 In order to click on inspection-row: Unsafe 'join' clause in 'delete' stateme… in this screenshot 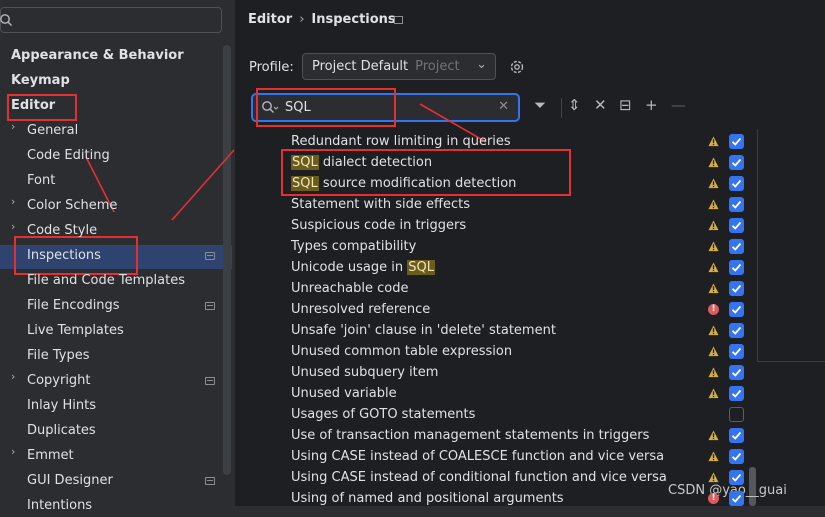, I will do `click(423, 330)`.